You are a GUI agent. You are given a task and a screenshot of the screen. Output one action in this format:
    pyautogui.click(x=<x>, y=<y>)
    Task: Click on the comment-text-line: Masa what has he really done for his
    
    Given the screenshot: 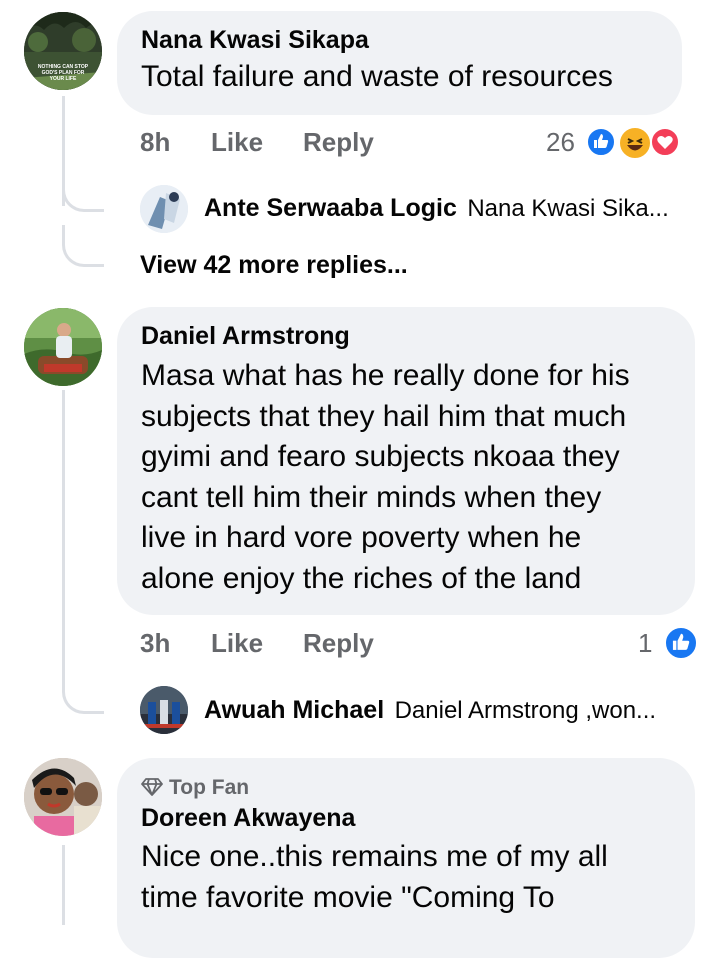 What is the action you would take?
    pyautogui.click(x=385, y=375)
    